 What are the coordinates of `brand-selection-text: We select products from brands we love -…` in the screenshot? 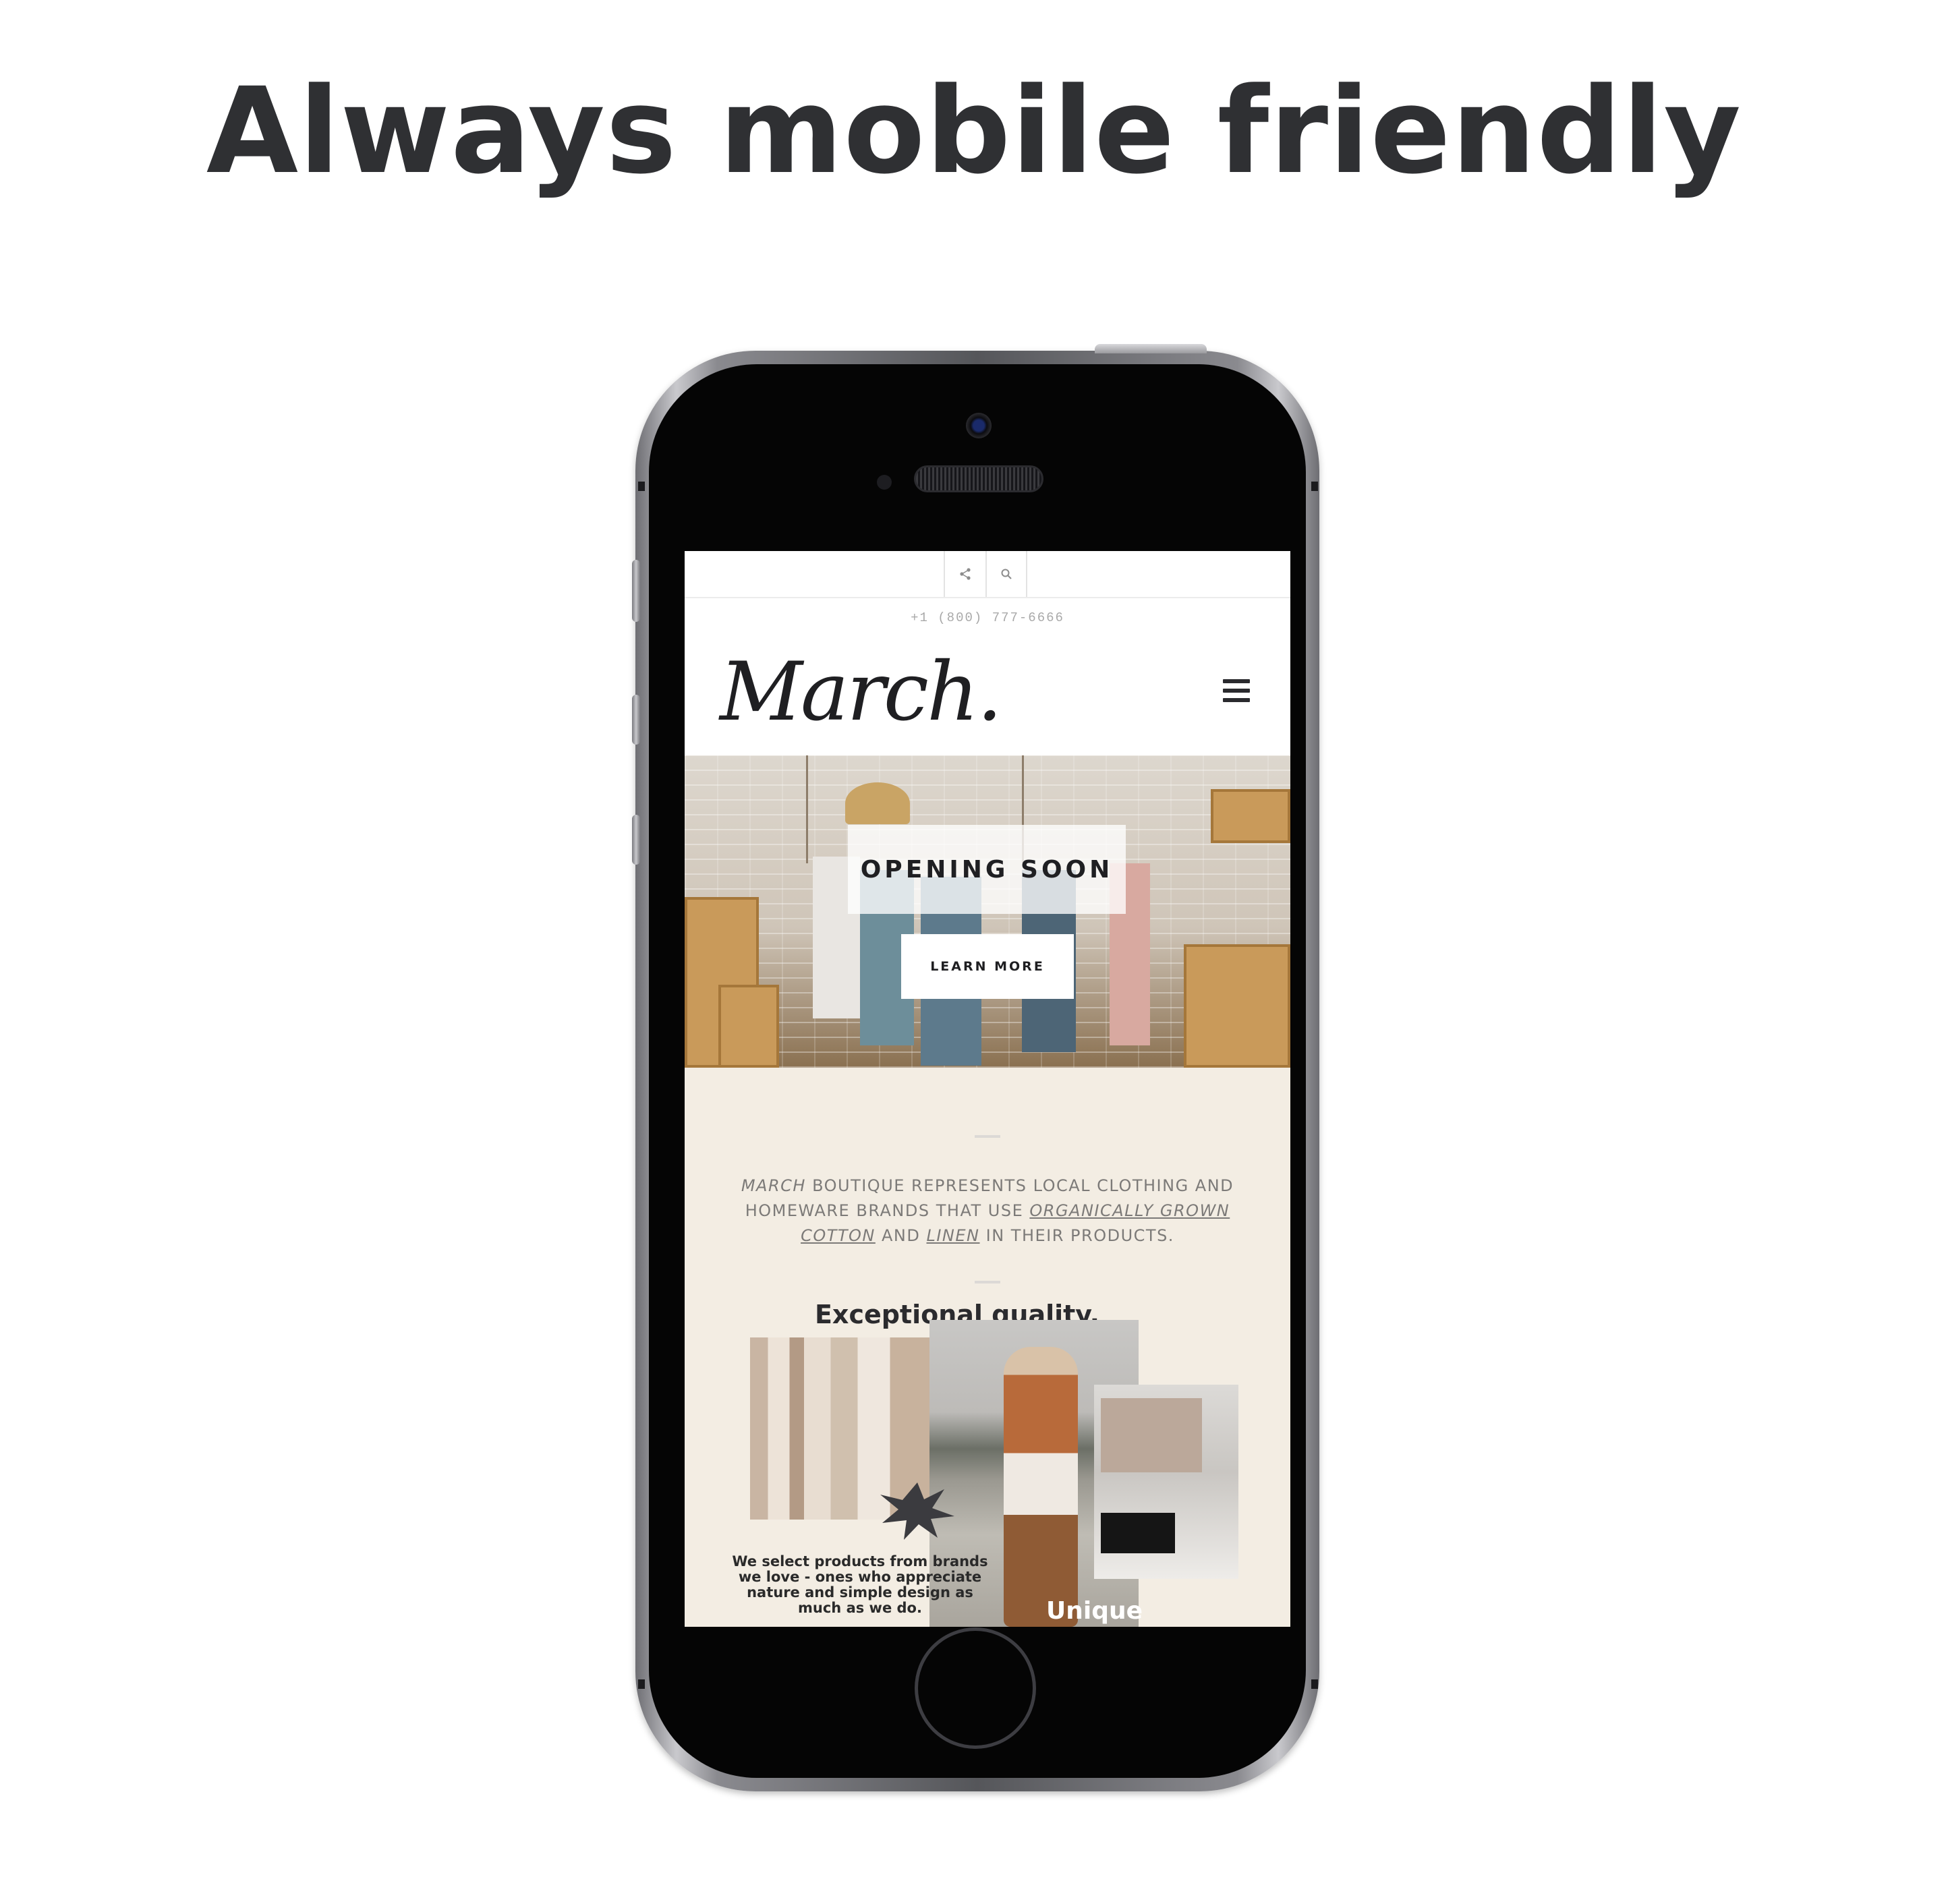 It's located at (860, 1584).